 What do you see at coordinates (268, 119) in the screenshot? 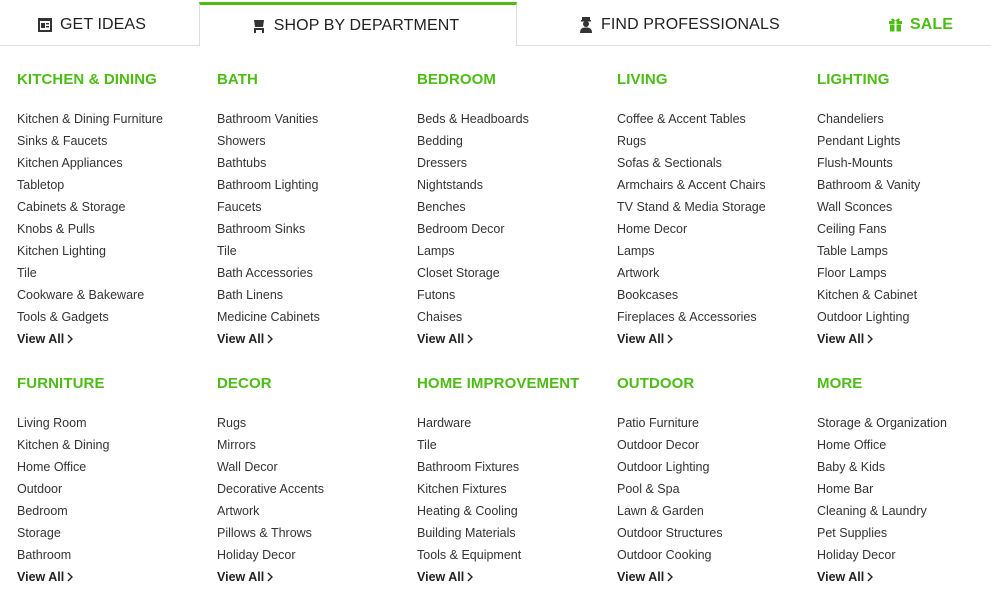
I see `department-link: Bathroom Vanities` at bounding box center [268, 119].